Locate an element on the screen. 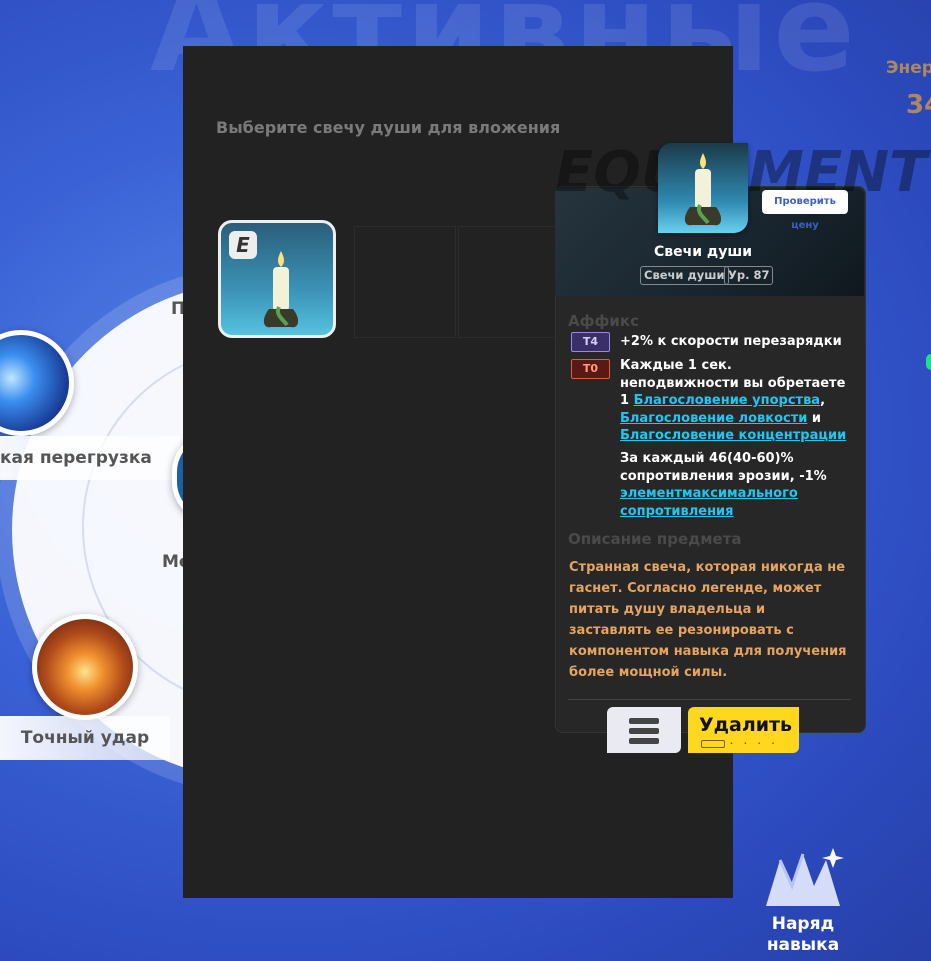  status-indicator is located at coordinates (928, 362).